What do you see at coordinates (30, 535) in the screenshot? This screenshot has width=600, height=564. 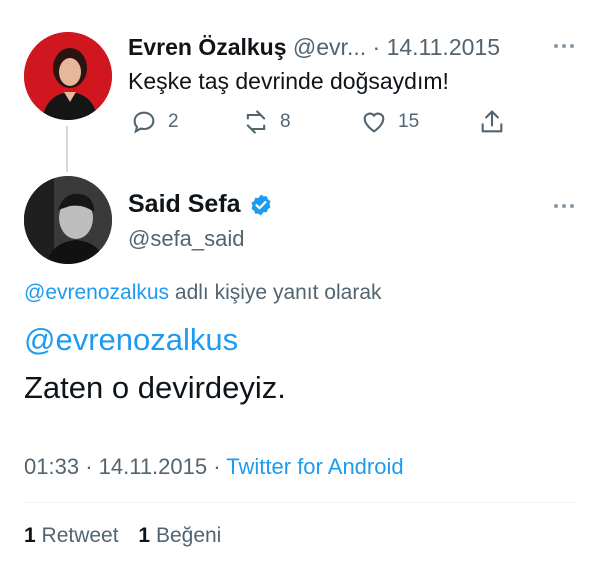 I see `retweet-stat-count: 1` at bounding box center [30, 535].